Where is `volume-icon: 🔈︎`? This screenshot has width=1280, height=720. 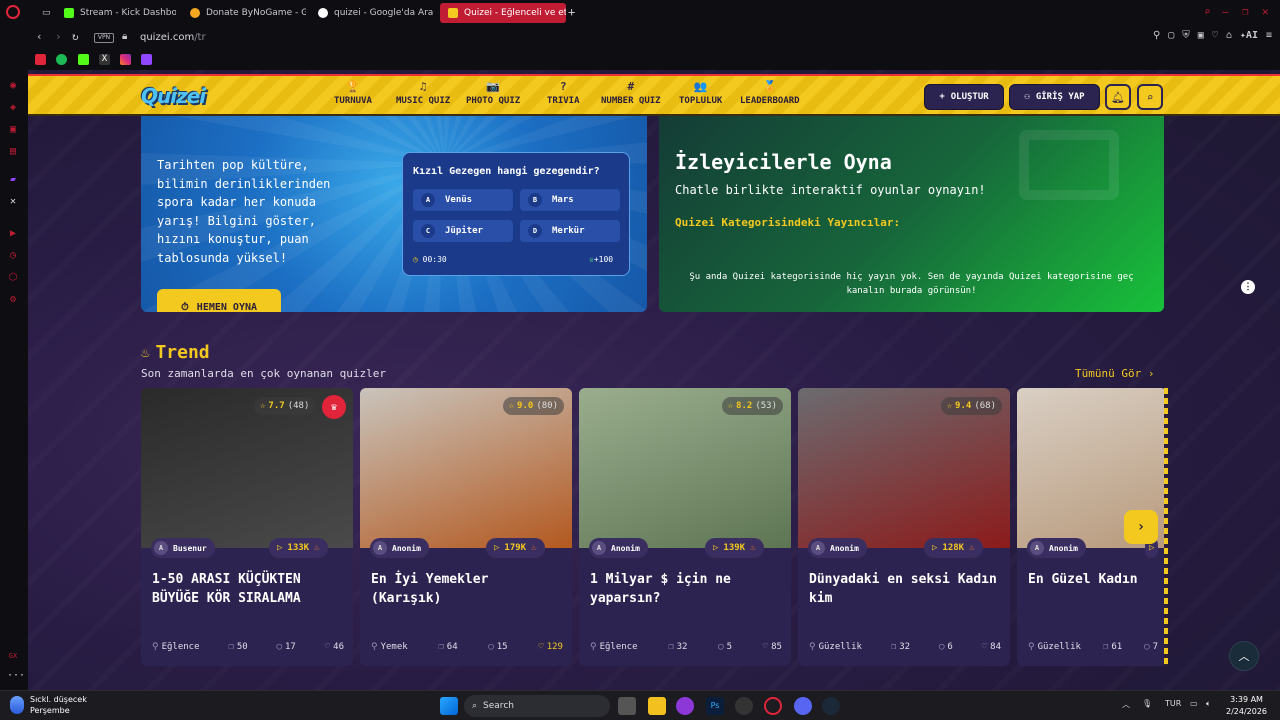 volume-icon: 🔈︎ is located at coordinates (1208, 704).